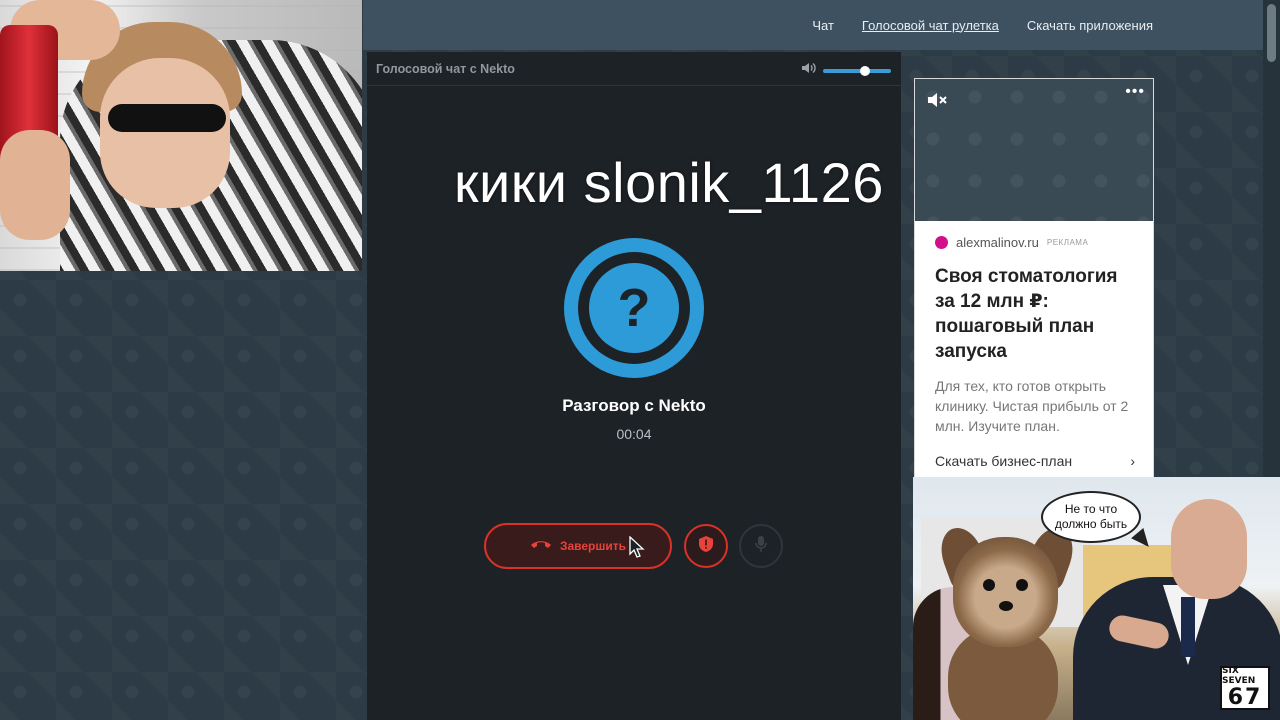 The image size is (1280, 720). I want to click on nav-item-voice-roulette: Голосовой чат рулетка, so click(930, 25).